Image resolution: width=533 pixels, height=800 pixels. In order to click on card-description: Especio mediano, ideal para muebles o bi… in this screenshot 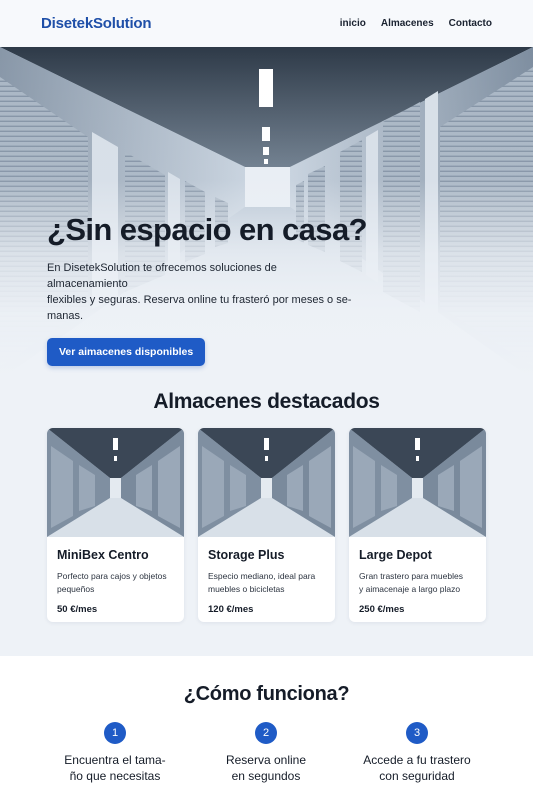, I will do `click(266, 584)`.